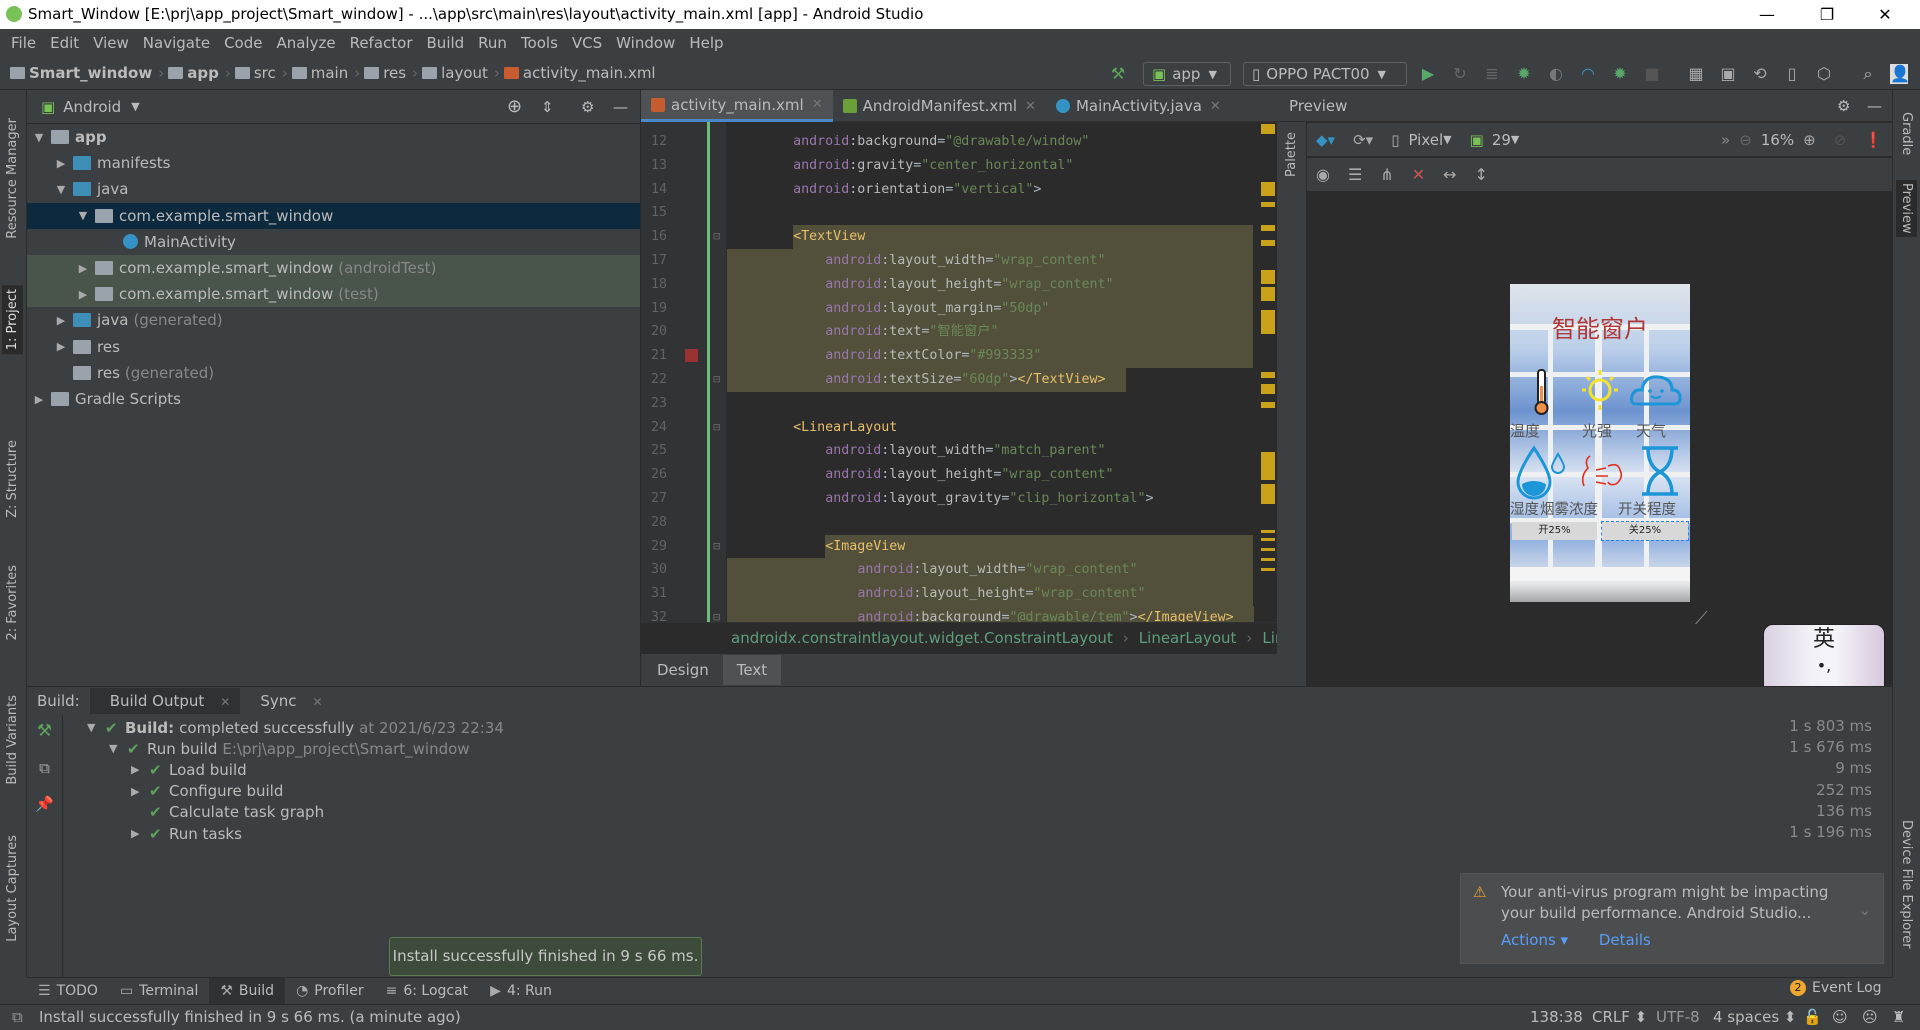 The height and width of the screenshot is (1030, 1920). Describe the element at coordinates (247, 991) in the screenshot. I see `bottom-tab-build: ⚒ Build` at that location.